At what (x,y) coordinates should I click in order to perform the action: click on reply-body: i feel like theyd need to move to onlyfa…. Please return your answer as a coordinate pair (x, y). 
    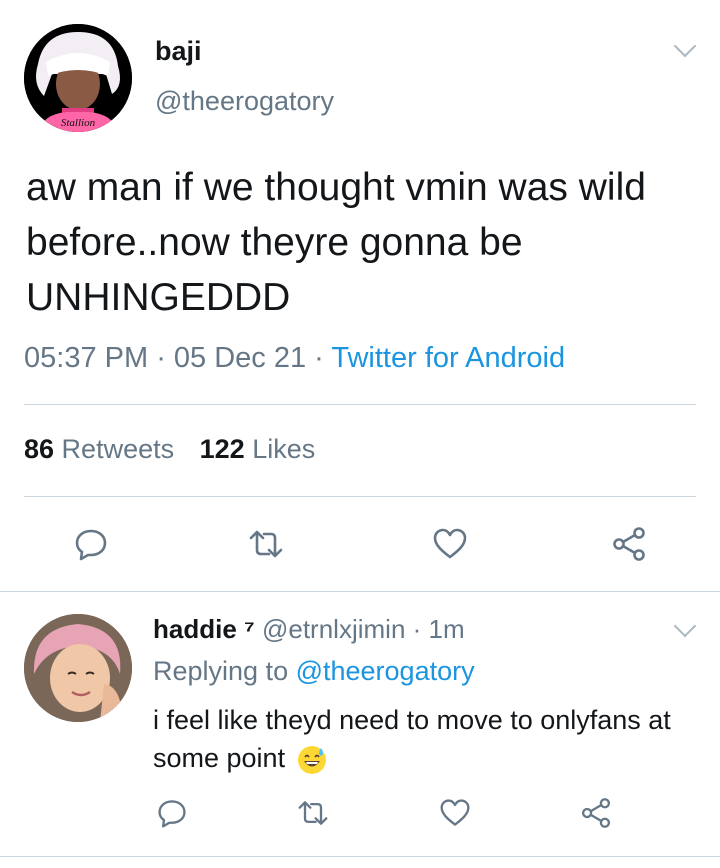
    Looking at the image, I should click on (412, 739).